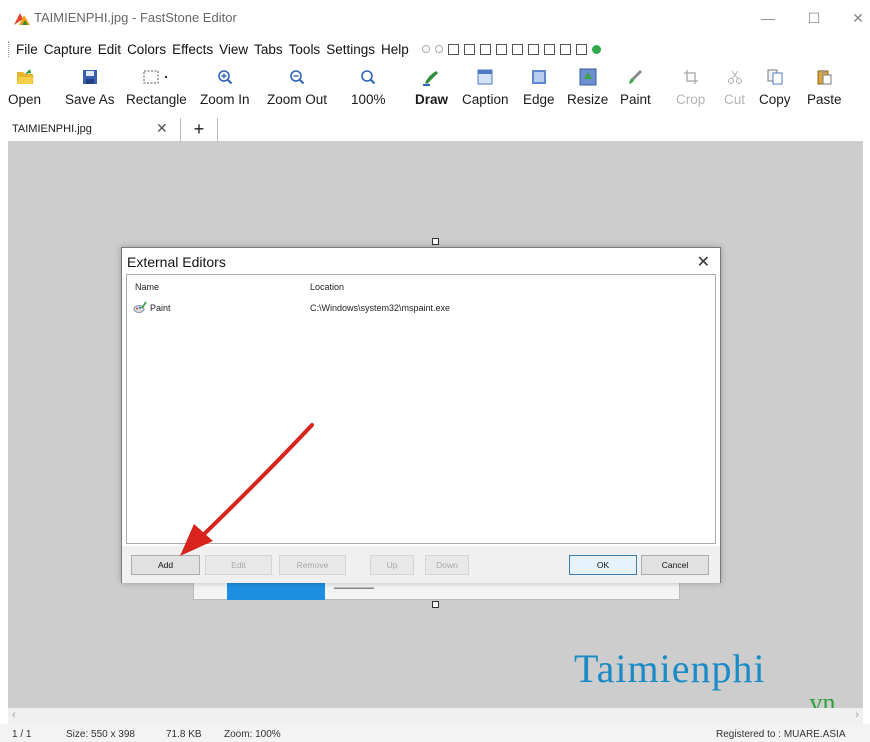 Image resolution: width=870 pixels, height=742 pixels. I want to click on down-button: Down, so click(447, 565).